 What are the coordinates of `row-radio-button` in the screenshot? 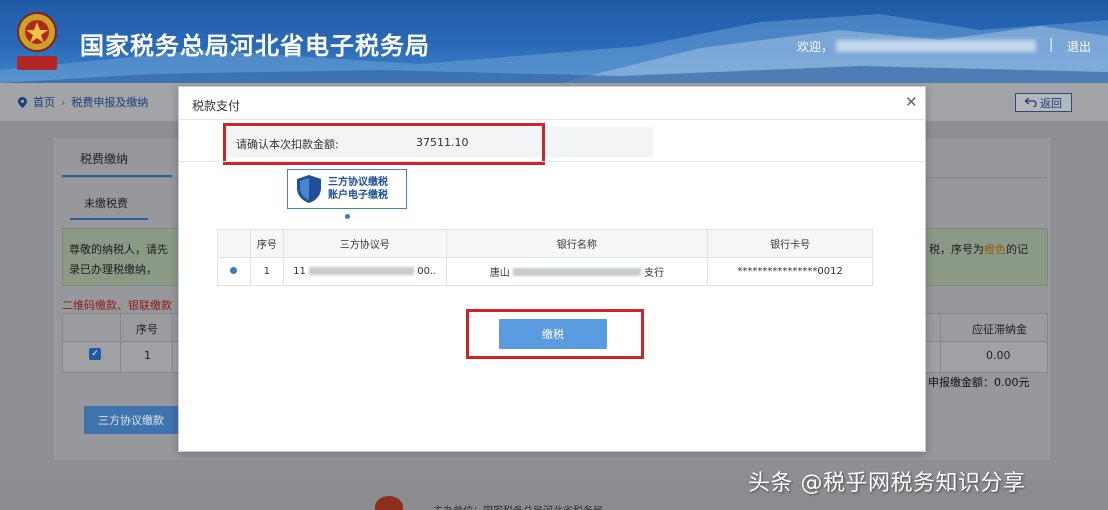 It's located at (234, 270).